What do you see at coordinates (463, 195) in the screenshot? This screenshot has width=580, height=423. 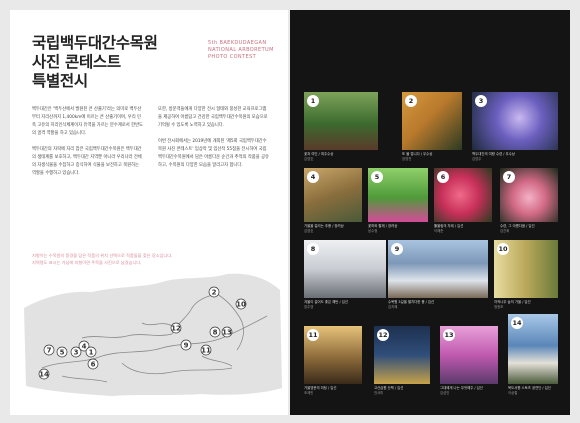 I see `photo-6: 6` at bounding box center [463, 195].